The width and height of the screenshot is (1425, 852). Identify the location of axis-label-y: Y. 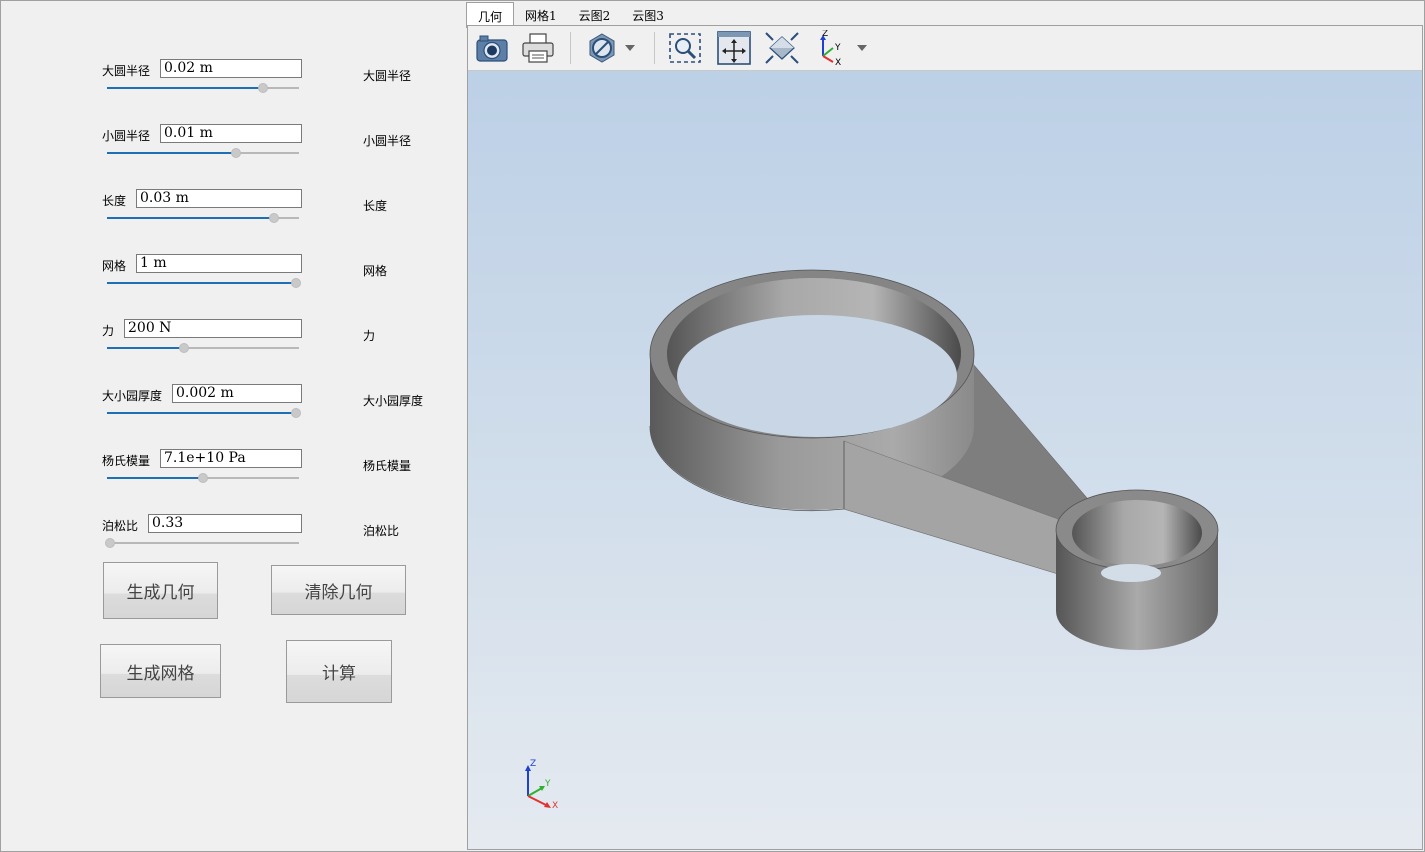
(837, 48).